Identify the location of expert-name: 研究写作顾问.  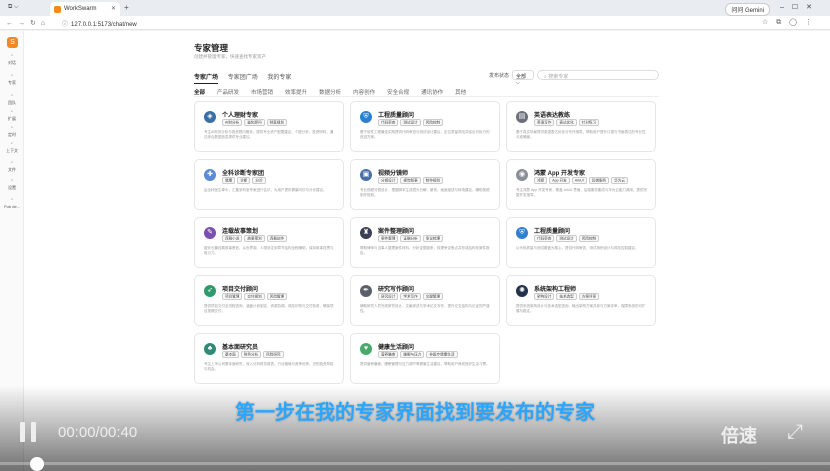
(396, 290).